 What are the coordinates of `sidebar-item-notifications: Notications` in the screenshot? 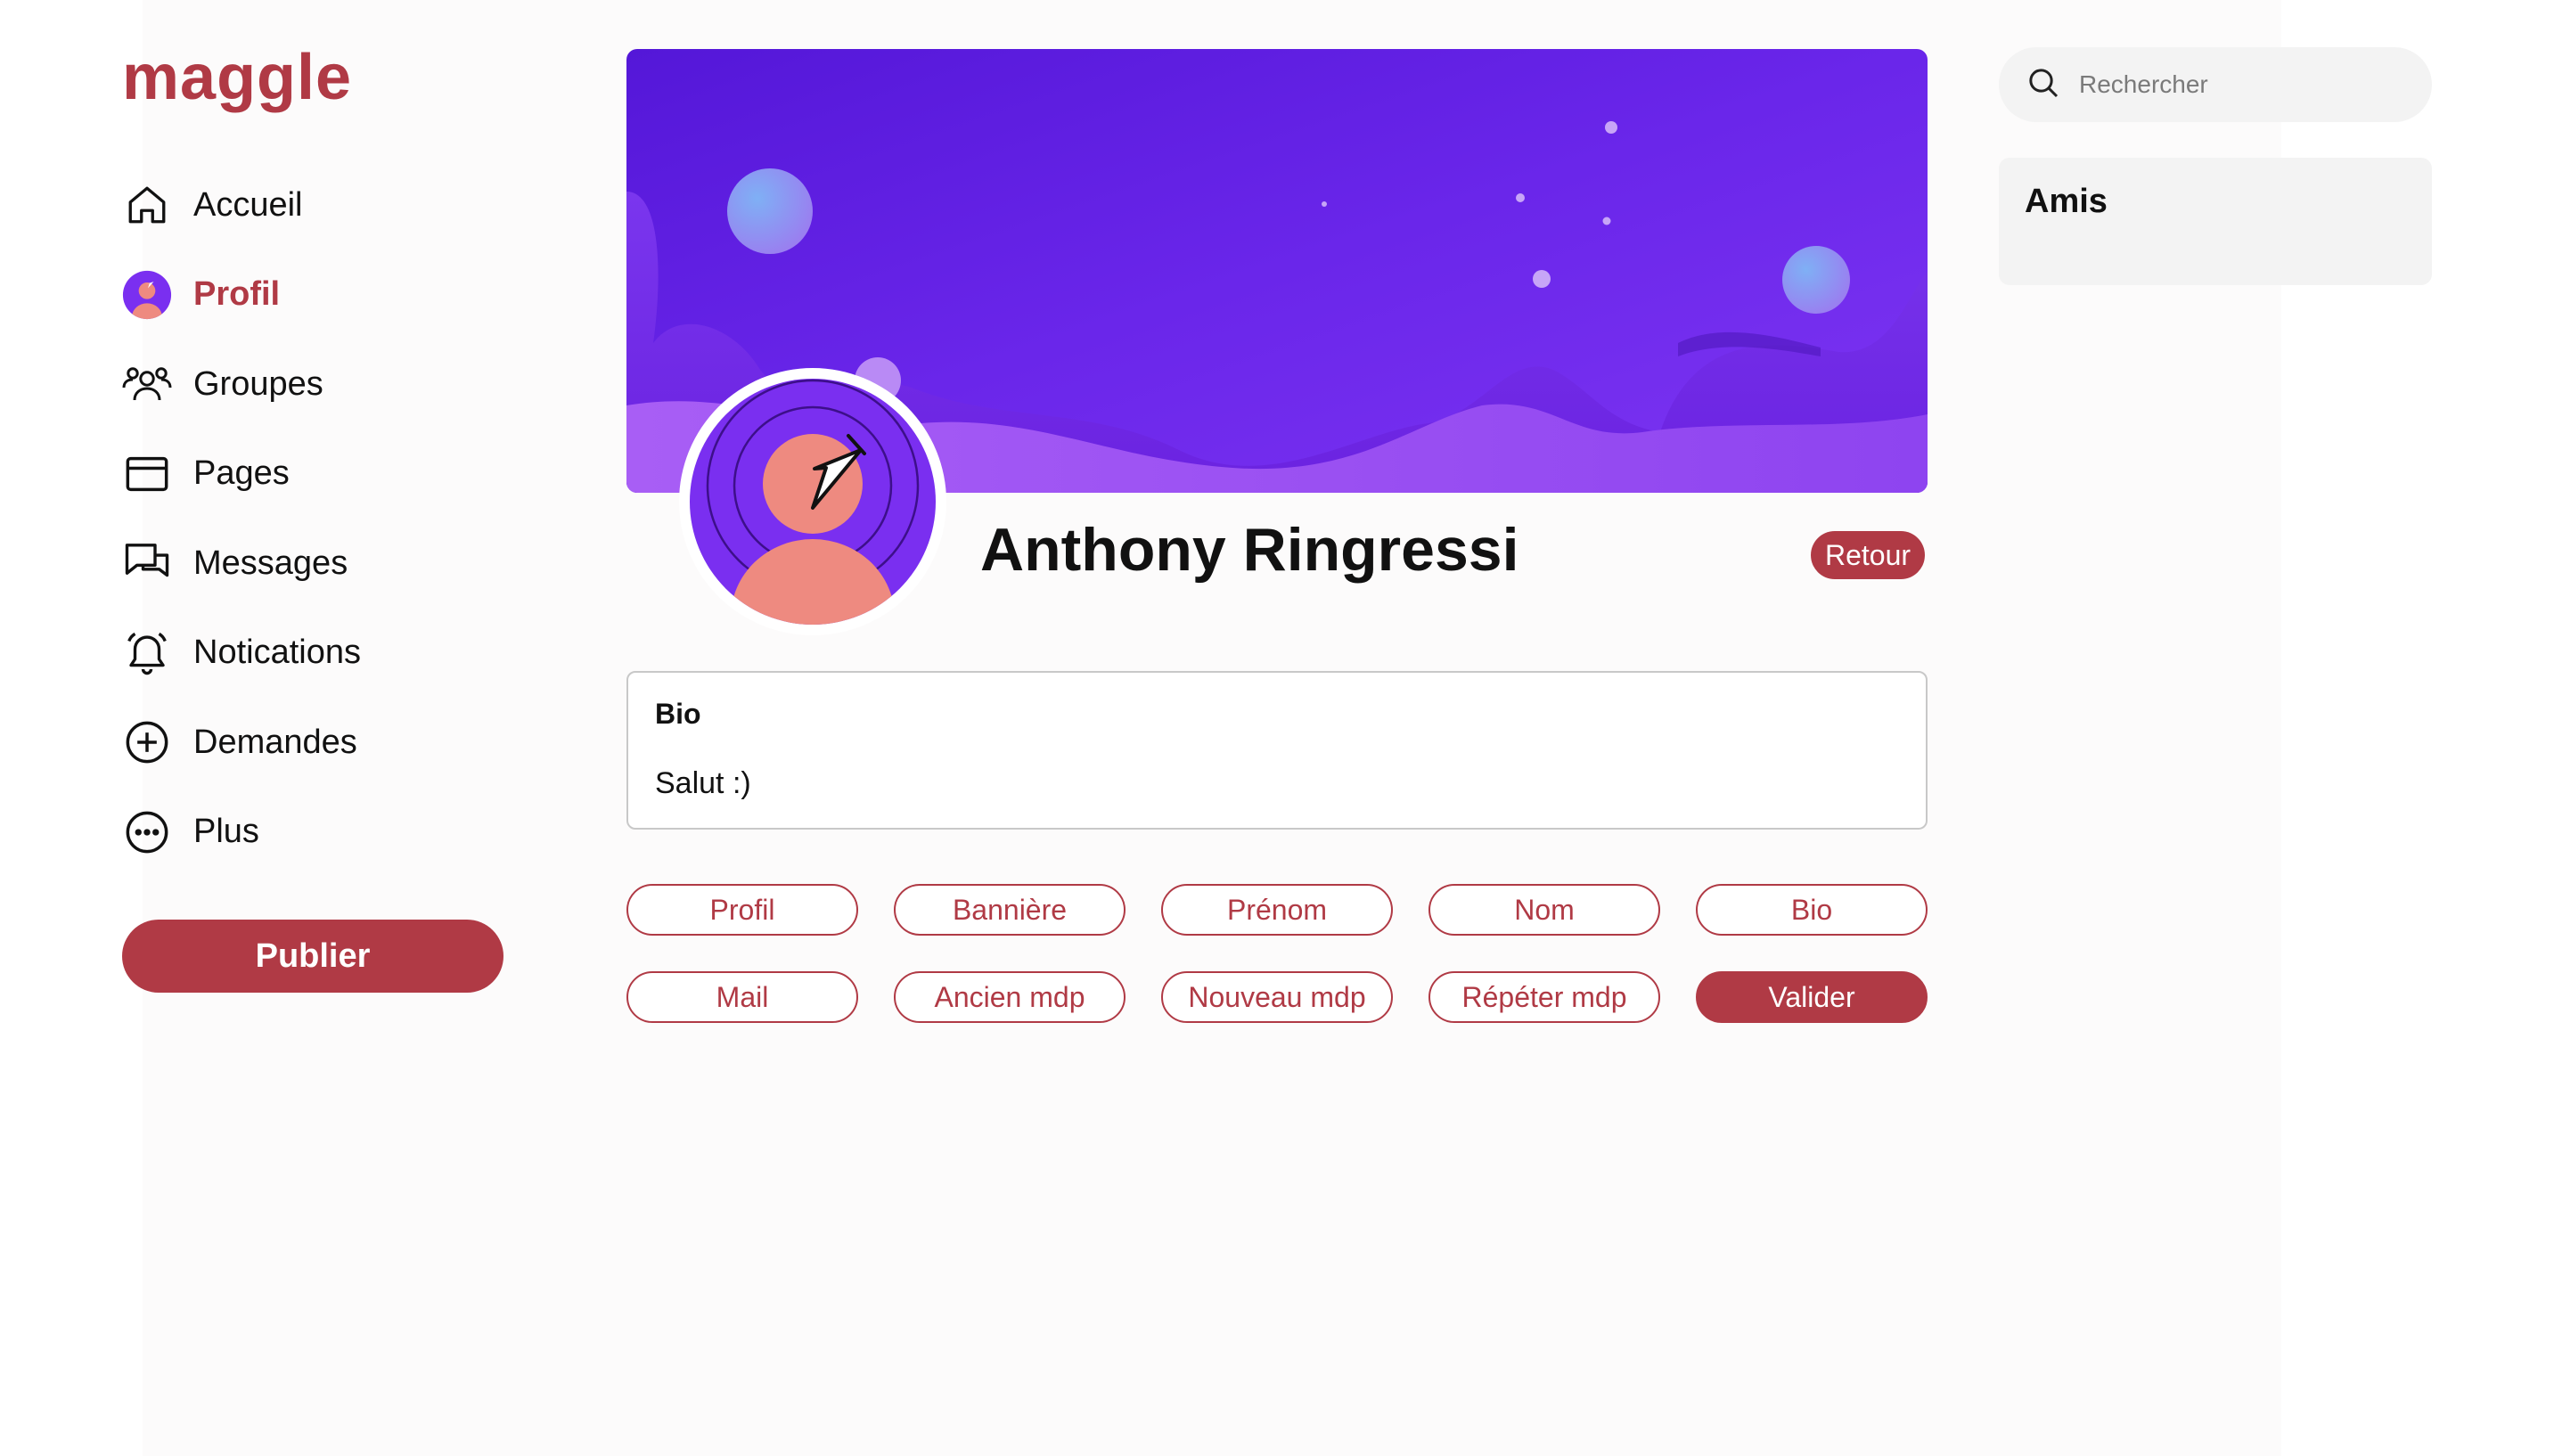 It's located at (241, 653).